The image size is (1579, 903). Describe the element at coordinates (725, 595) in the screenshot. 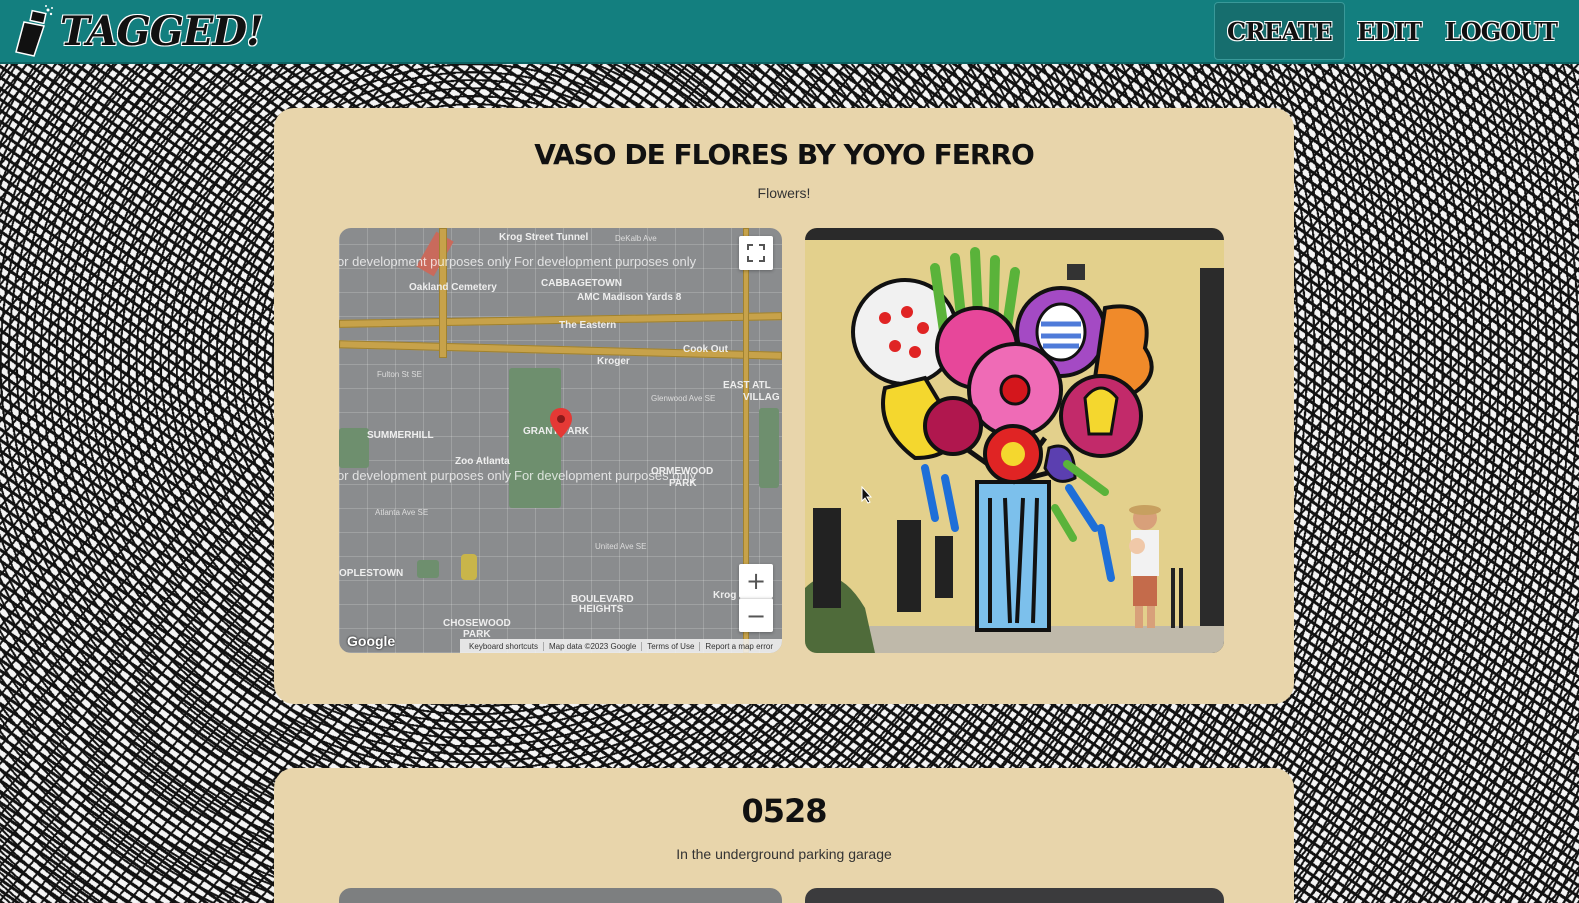

I see `map-label: Krog` at that location.